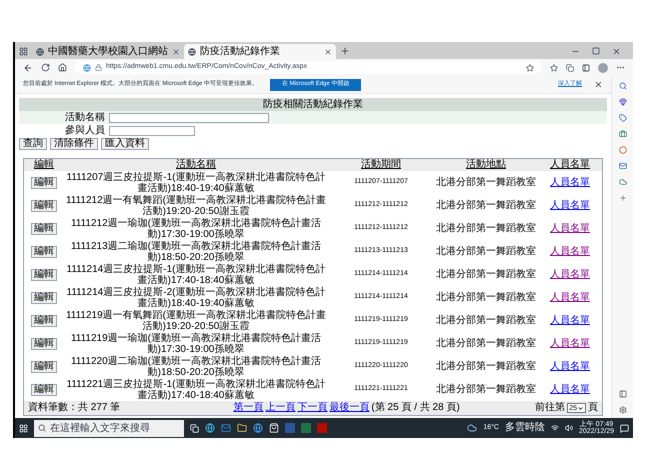  Describe the element at coordinates (196, 275) in the screenshot. I see `activity-name: 1111214週三皮拉提斯-1(運動班一高教深耕北港書院特色計畫活動)17:40-18:40蘇蕙敏` at that location.